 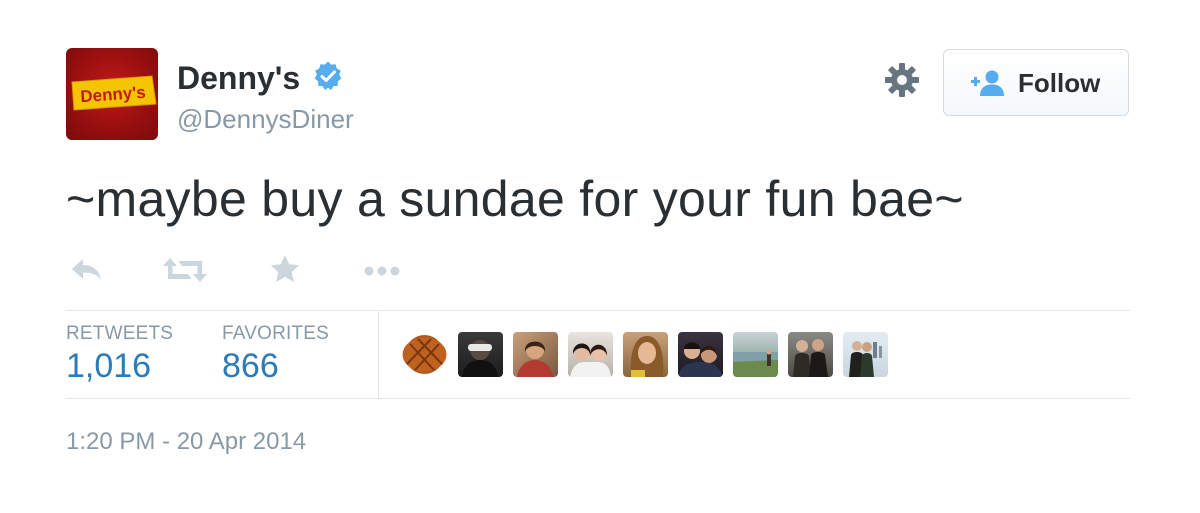 I want to click on follow-label: Follow, so click(x=1059, y=83).